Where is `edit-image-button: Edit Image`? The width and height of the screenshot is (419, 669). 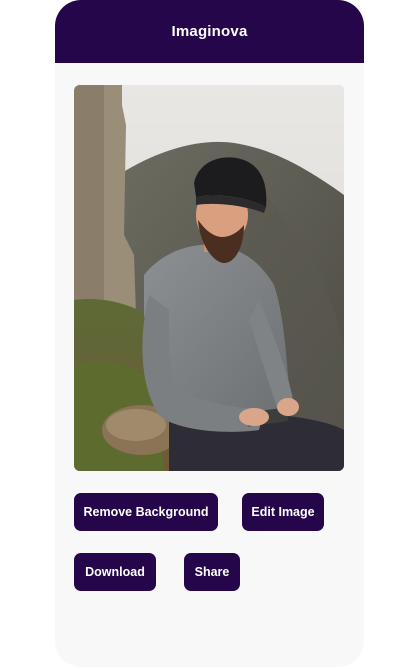
edit-image-button: Edit Image is located at coordinates (283, 512).